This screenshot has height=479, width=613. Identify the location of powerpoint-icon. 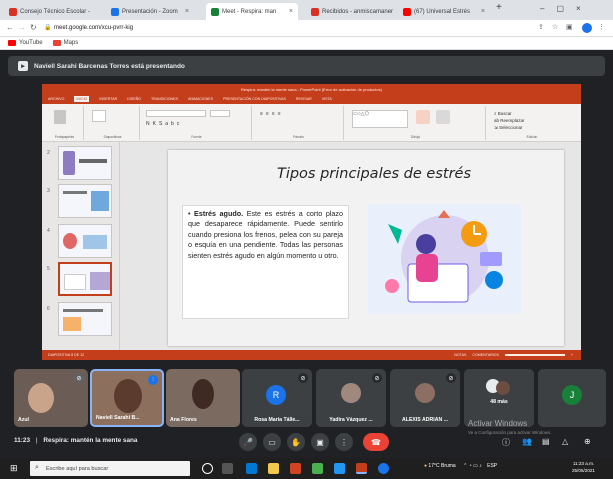
(361, 468).